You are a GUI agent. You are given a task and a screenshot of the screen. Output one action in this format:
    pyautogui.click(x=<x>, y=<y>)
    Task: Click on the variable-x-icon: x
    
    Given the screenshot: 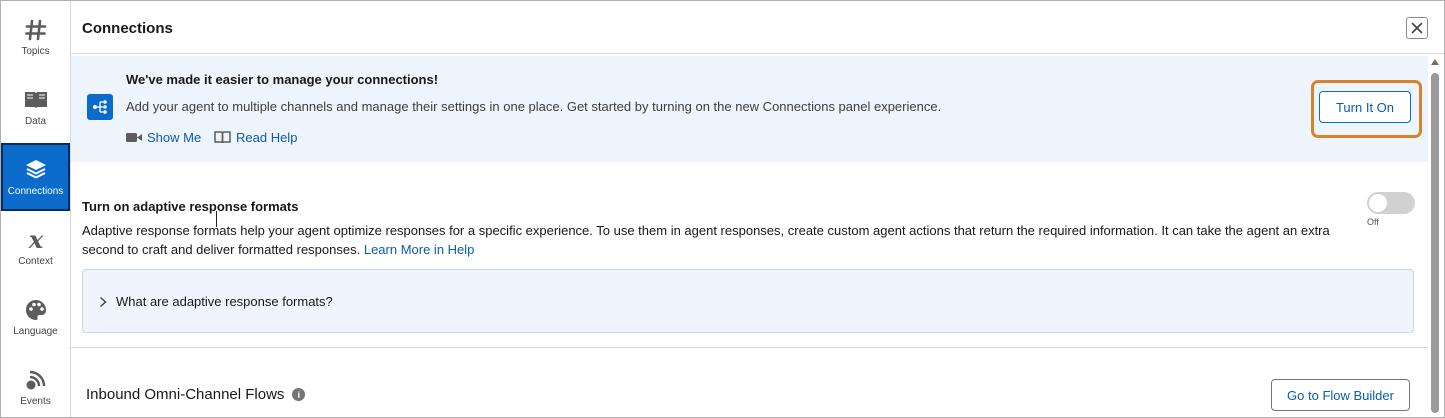 What is the action you would take?
    pyautogui.click(x=36, y=240)
    